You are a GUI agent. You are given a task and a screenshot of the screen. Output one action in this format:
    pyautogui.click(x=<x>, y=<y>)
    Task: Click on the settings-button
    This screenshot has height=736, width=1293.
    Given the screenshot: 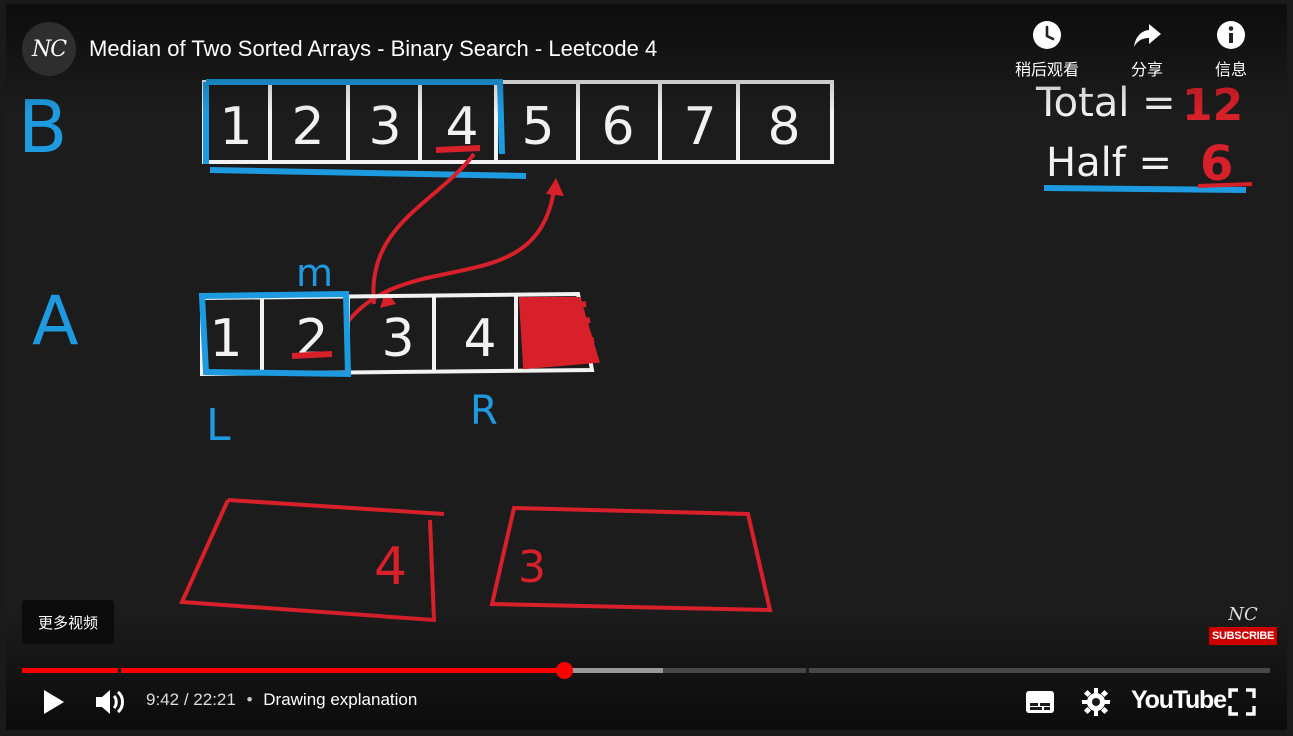 What is the action you would take?
    pyautogui.click(x=1096, y=702)
    